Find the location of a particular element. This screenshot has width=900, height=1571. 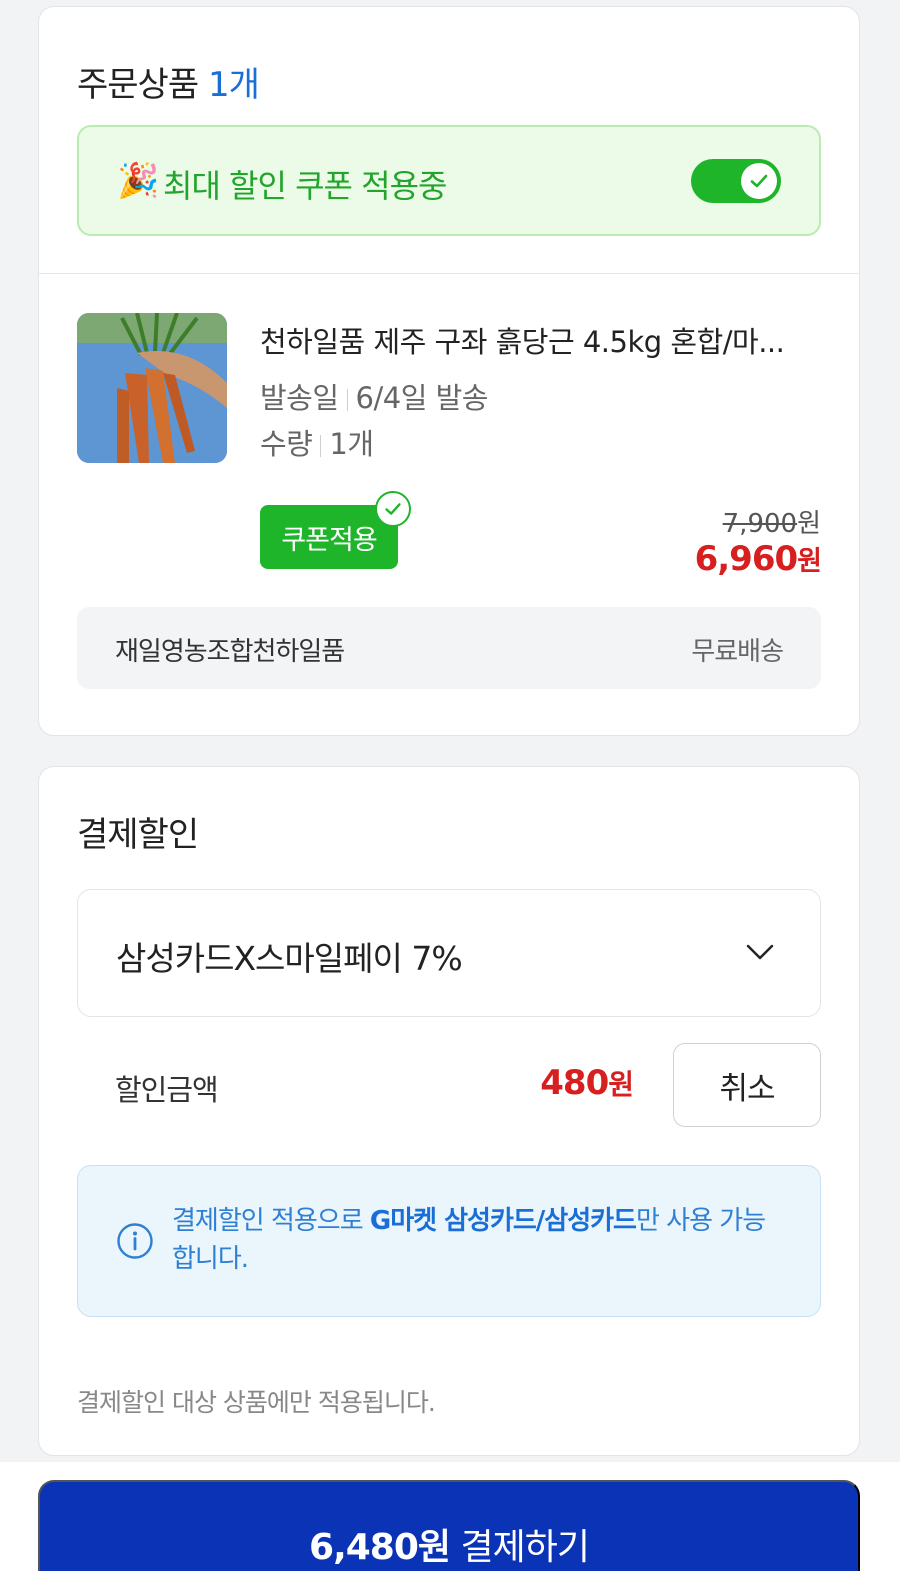

discount-amount-label: 할인금액 is located at coordinates (167, 1090).